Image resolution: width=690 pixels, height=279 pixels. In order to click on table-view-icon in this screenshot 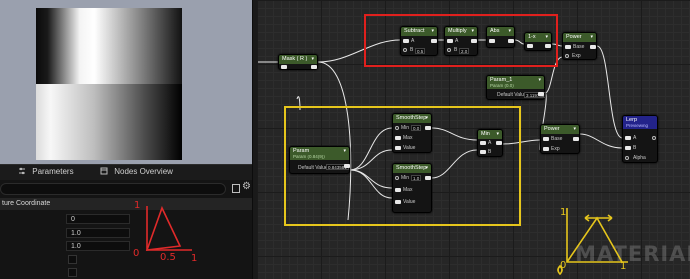, I will do `click(236, 188)`.